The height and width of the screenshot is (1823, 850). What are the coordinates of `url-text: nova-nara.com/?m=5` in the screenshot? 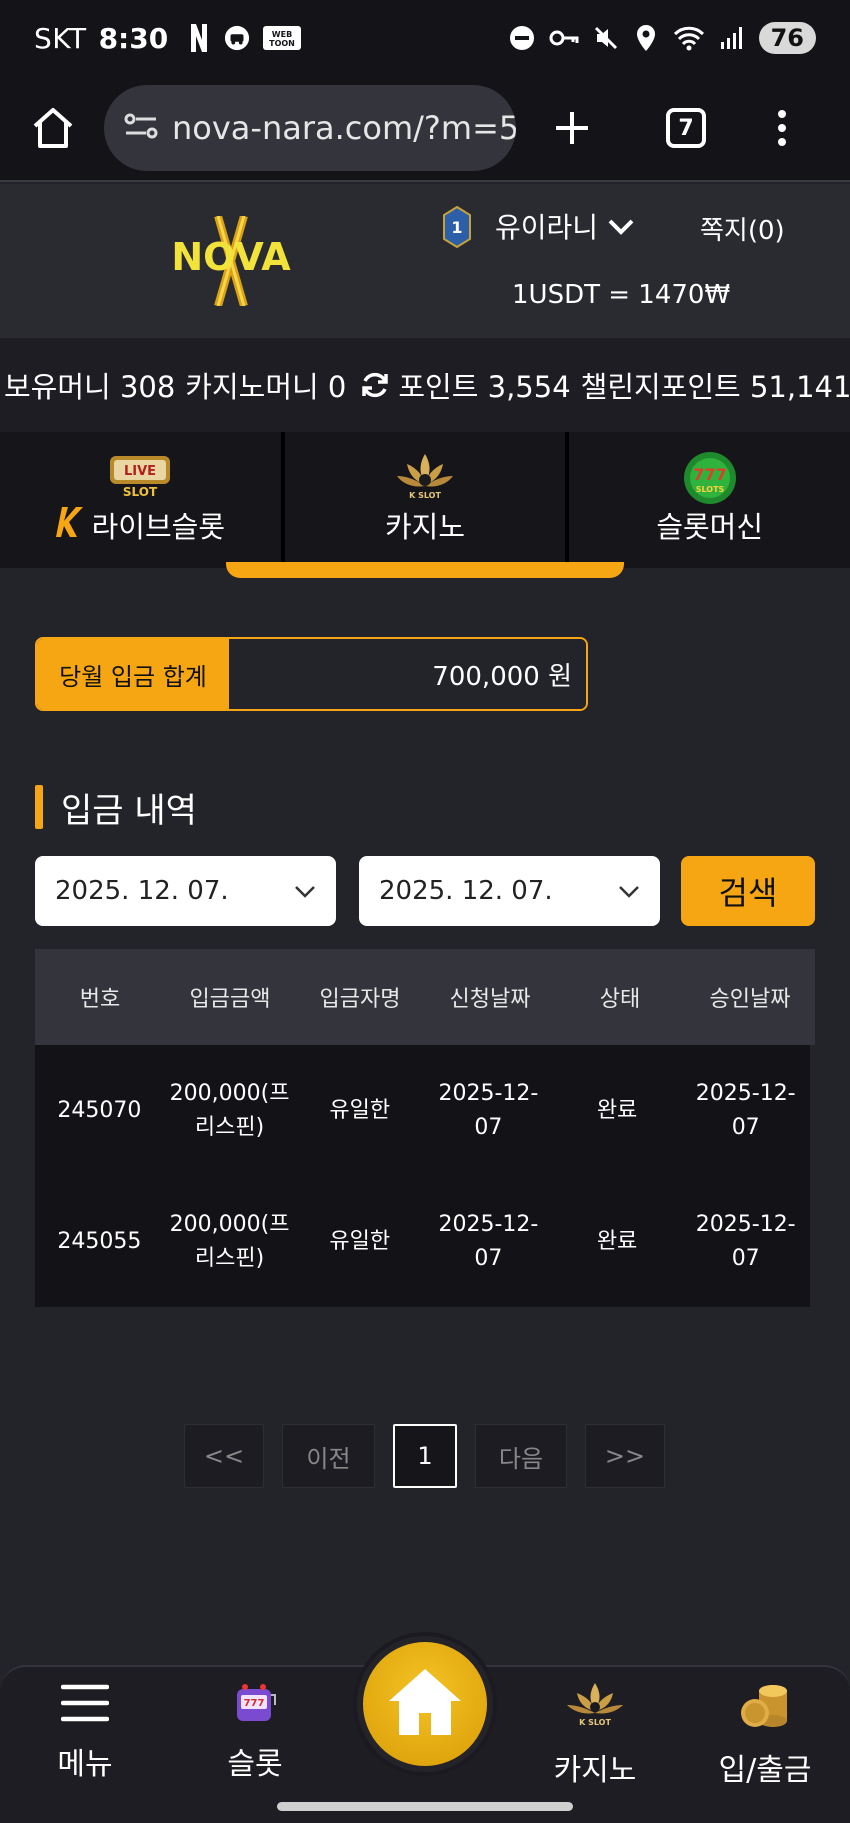 It's located at (344, 128).